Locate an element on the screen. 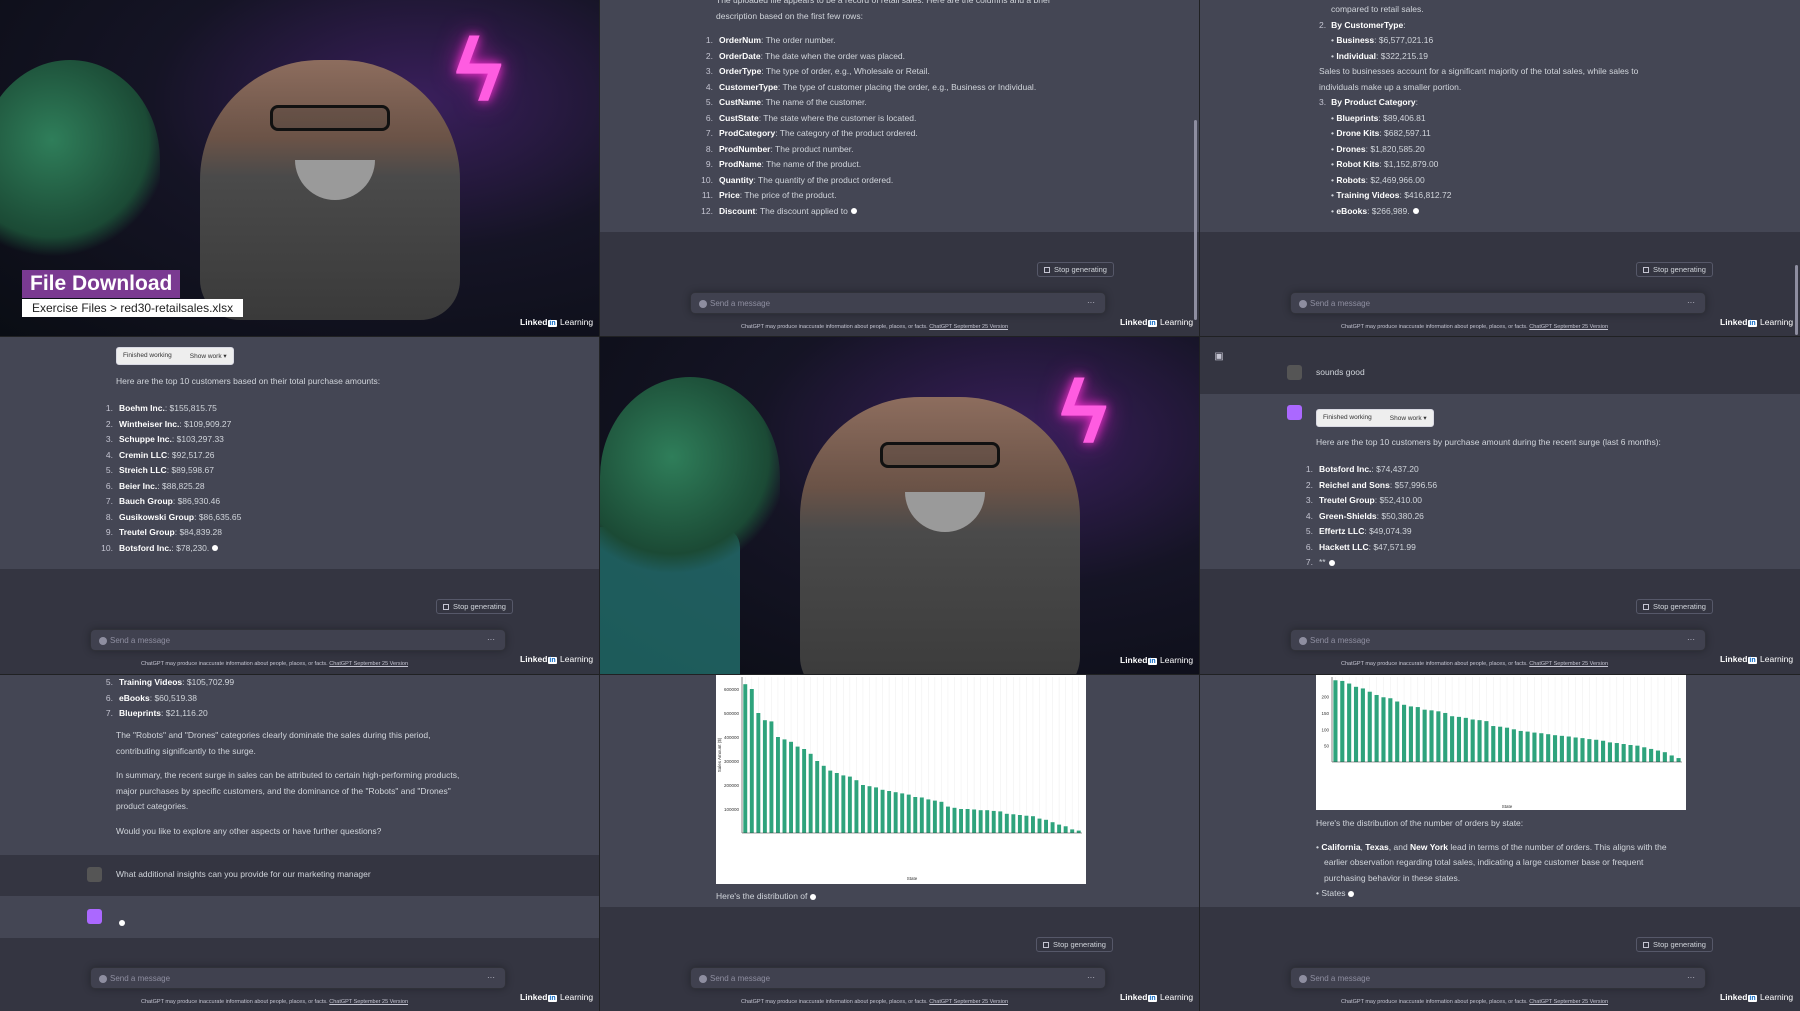  y-tick-label: 400000 is located at coordinates (732, 737).